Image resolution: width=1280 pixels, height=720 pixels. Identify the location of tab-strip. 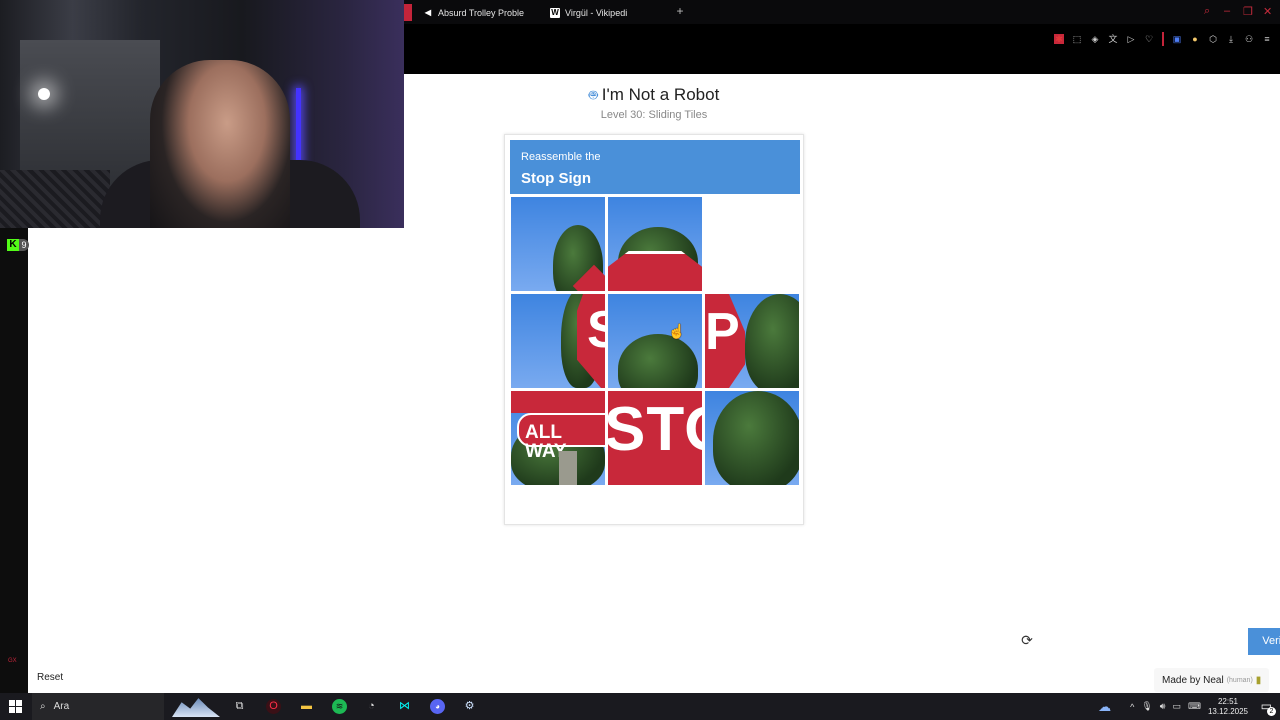
(842, 12).